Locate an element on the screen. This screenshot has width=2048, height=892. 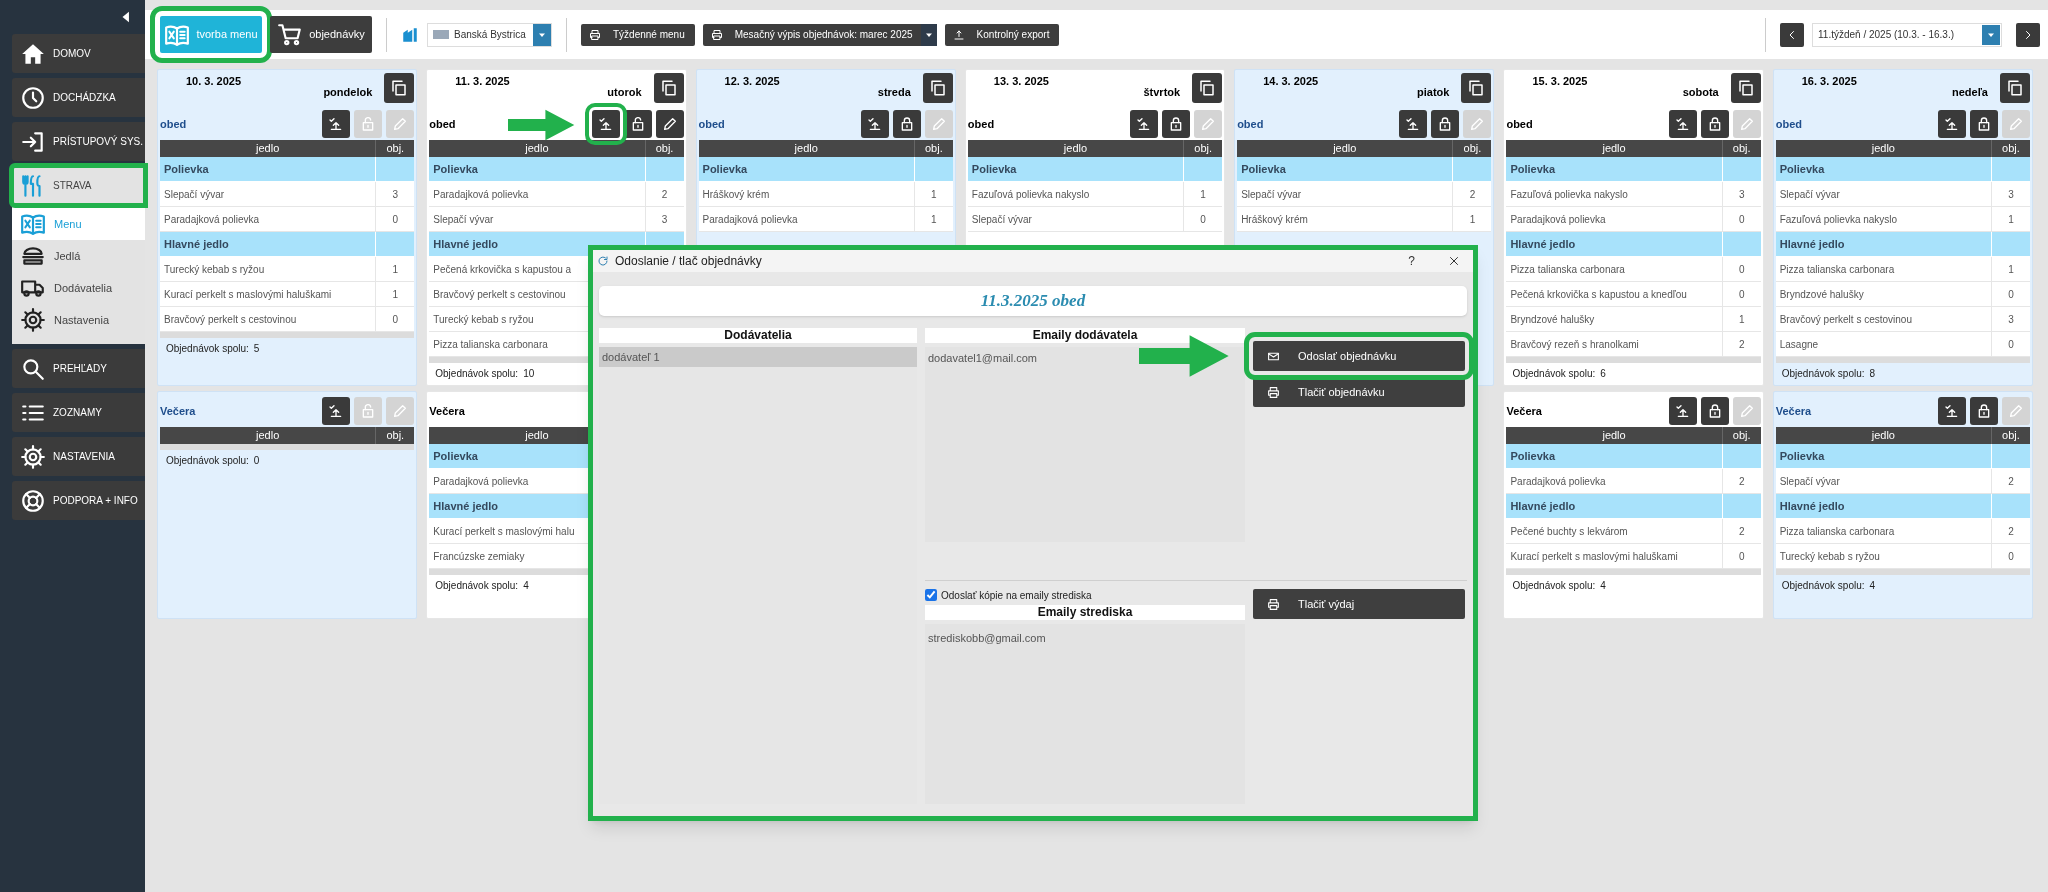
help-button: ? is located at coordinates (1411, 261).